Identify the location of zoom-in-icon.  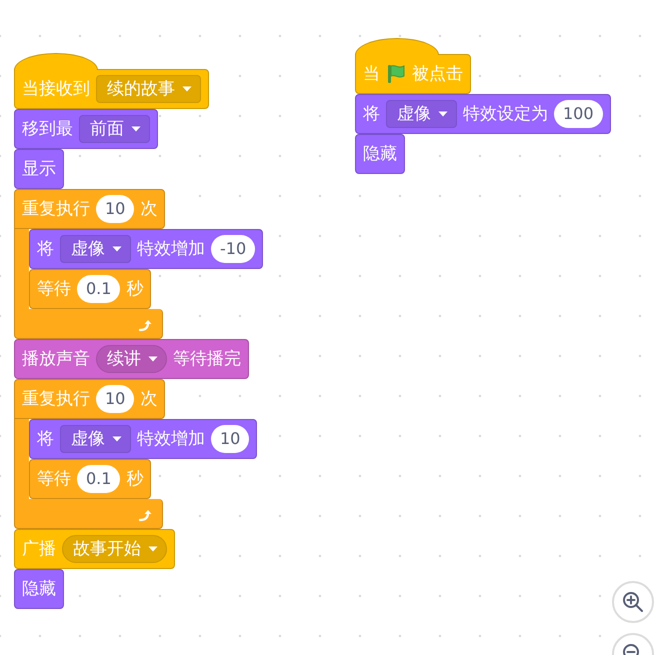
(633, 602).